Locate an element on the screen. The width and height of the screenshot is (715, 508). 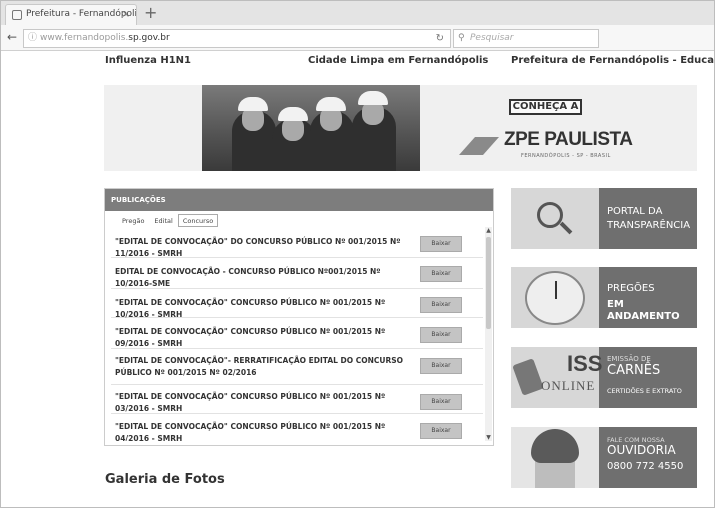
browser-tab: Prefeitura - Fernandópolis... × is located at coordinates (71, 14).